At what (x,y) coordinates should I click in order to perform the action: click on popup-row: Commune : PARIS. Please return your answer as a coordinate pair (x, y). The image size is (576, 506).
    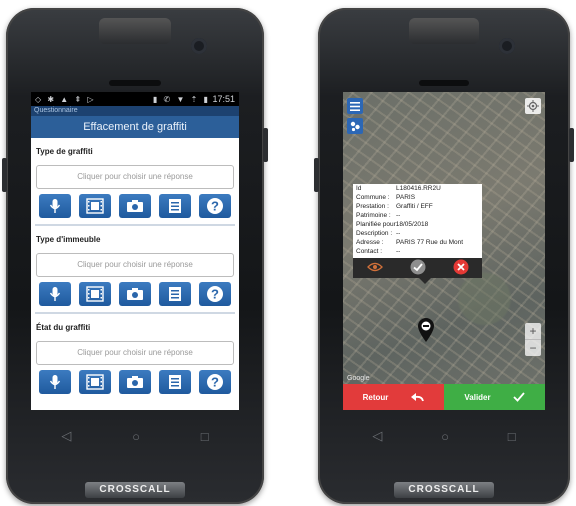
    Looking at the image, I should click on (417, 197).